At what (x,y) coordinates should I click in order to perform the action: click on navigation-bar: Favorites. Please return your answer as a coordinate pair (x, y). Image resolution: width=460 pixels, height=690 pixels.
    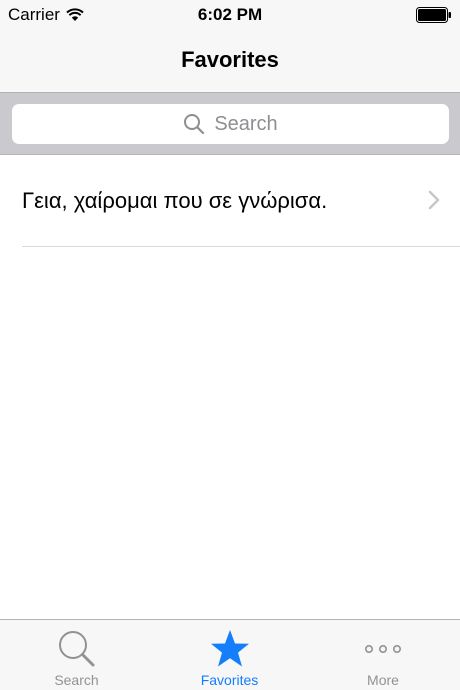
    Looking at the image, I should click on (230, 61).